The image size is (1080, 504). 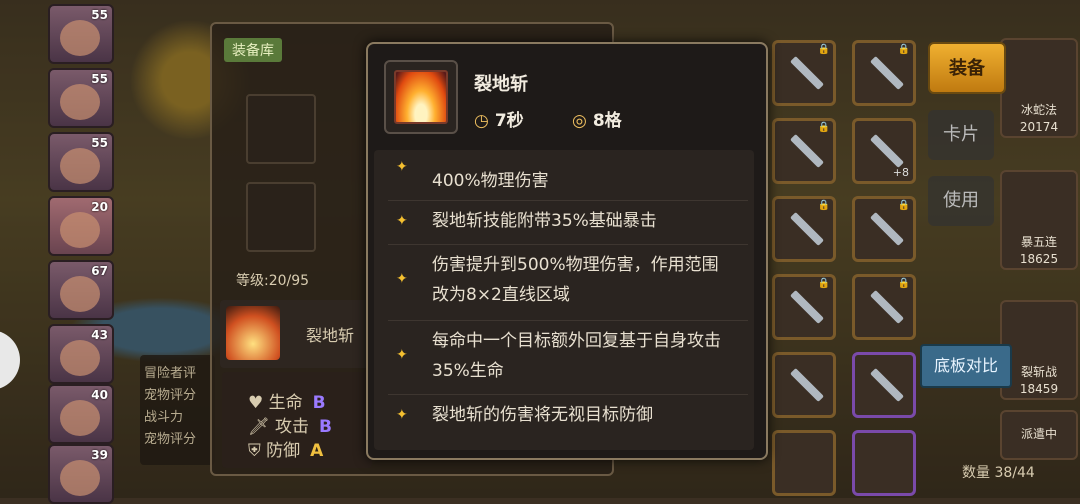 I want to click on effect-item: ✦ 裂地斩的伤害将无视目标防御, so click(x=567, y=417).